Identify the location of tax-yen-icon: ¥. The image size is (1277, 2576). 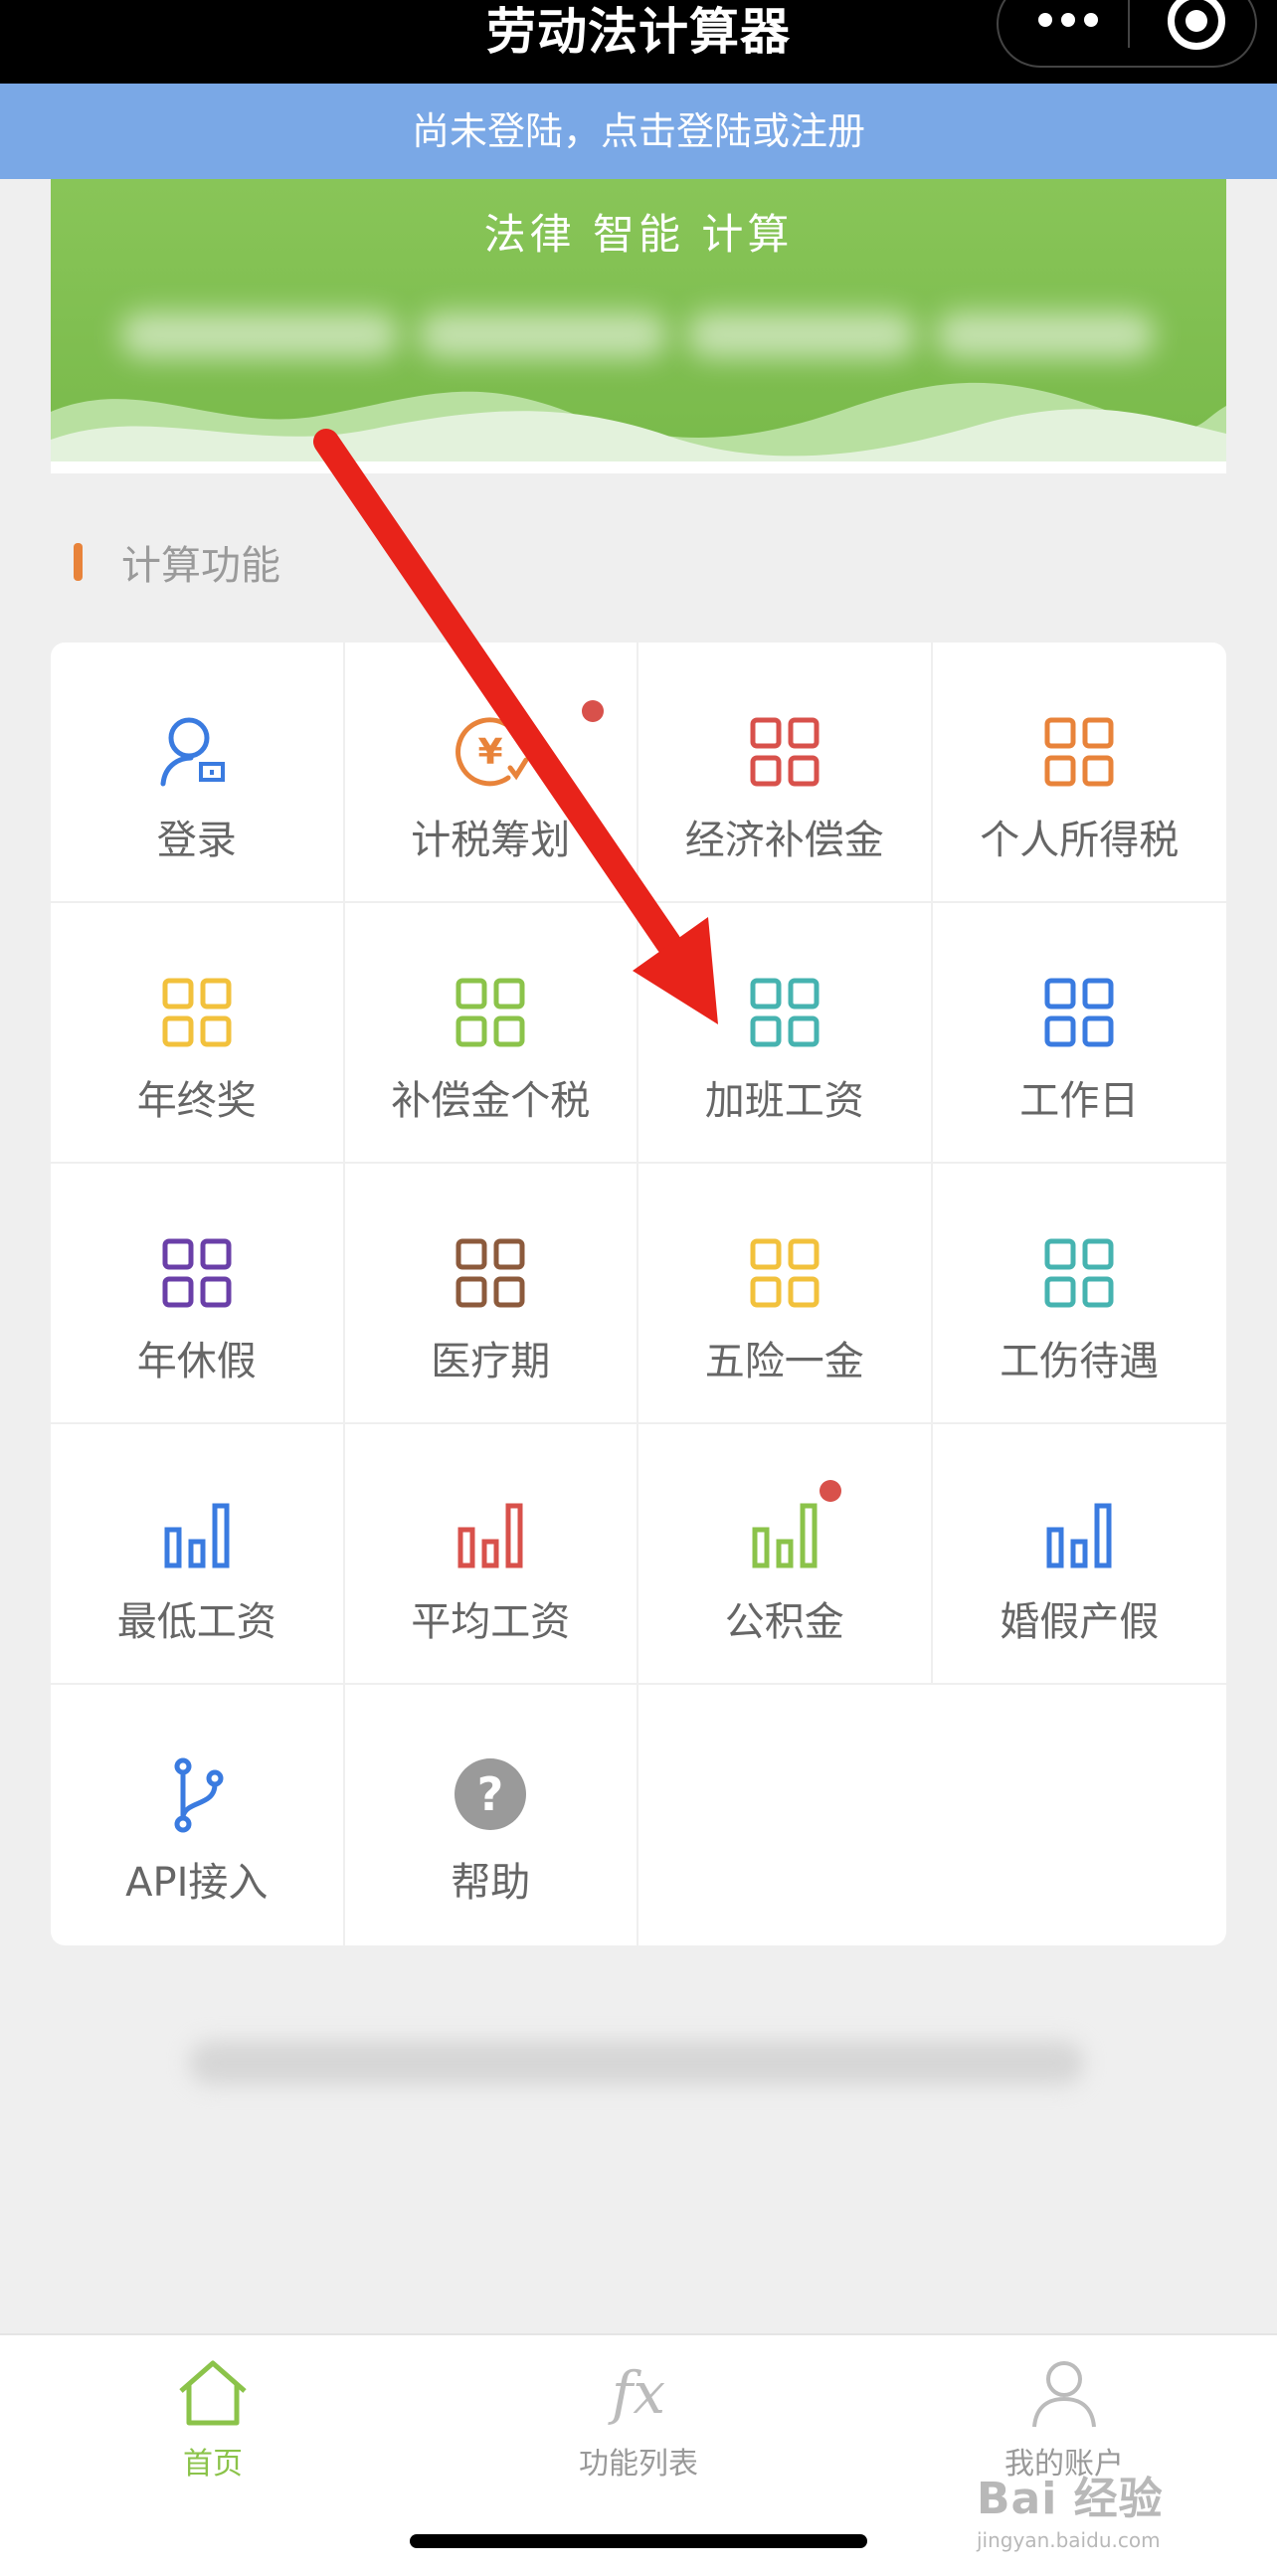
(492, 752).